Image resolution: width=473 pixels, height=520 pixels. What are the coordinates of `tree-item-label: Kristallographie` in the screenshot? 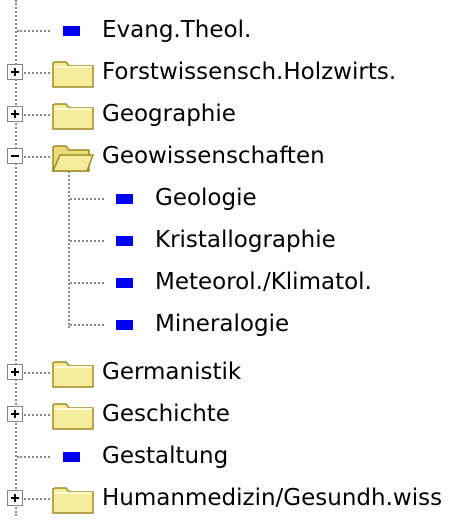 It's located at (245, 240).